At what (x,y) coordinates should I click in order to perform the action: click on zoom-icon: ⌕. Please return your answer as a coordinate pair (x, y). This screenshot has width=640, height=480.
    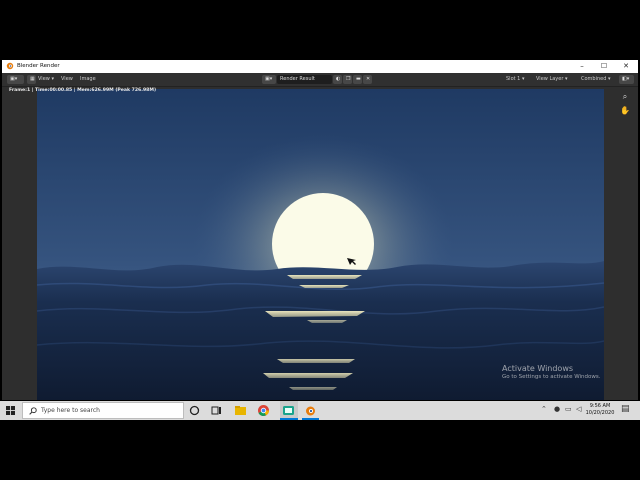
    Looking at the image, I should click on (625, 97).